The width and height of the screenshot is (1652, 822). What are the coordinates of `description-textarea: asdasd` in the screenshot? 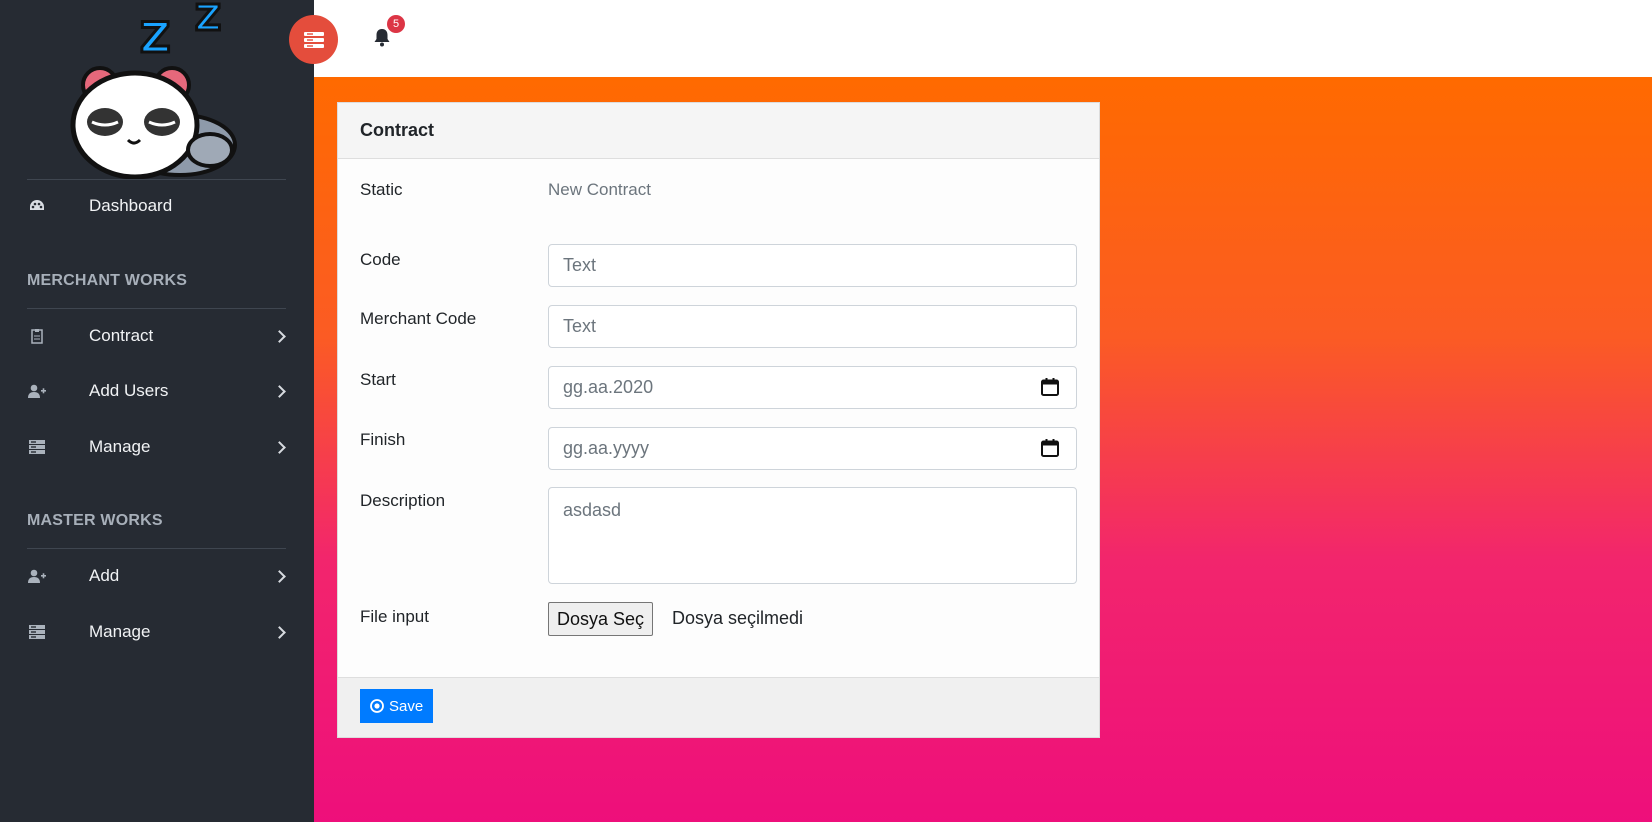 It's located at (812, 535).